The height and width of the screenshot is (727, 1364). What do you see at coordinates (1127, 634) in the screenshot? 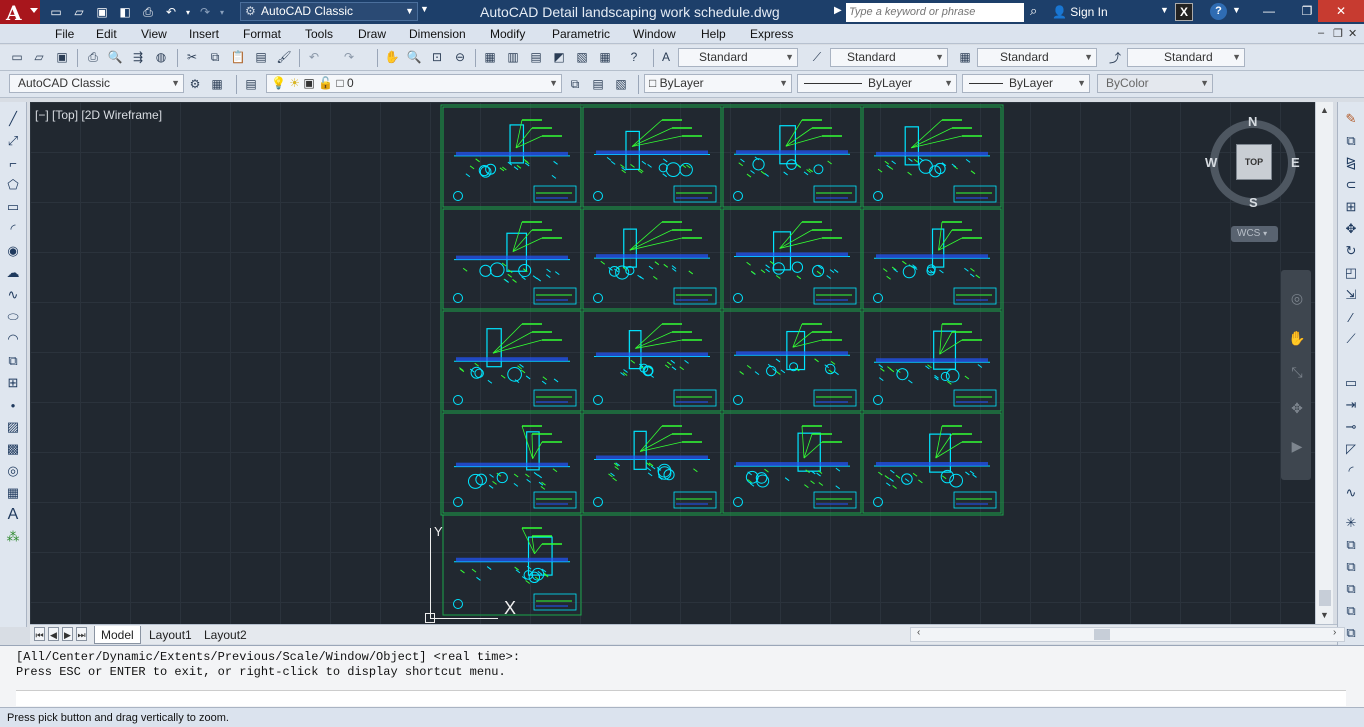
I see `horizontal-scrollbar: ‹ ›` at bounding box center [1127, 634].